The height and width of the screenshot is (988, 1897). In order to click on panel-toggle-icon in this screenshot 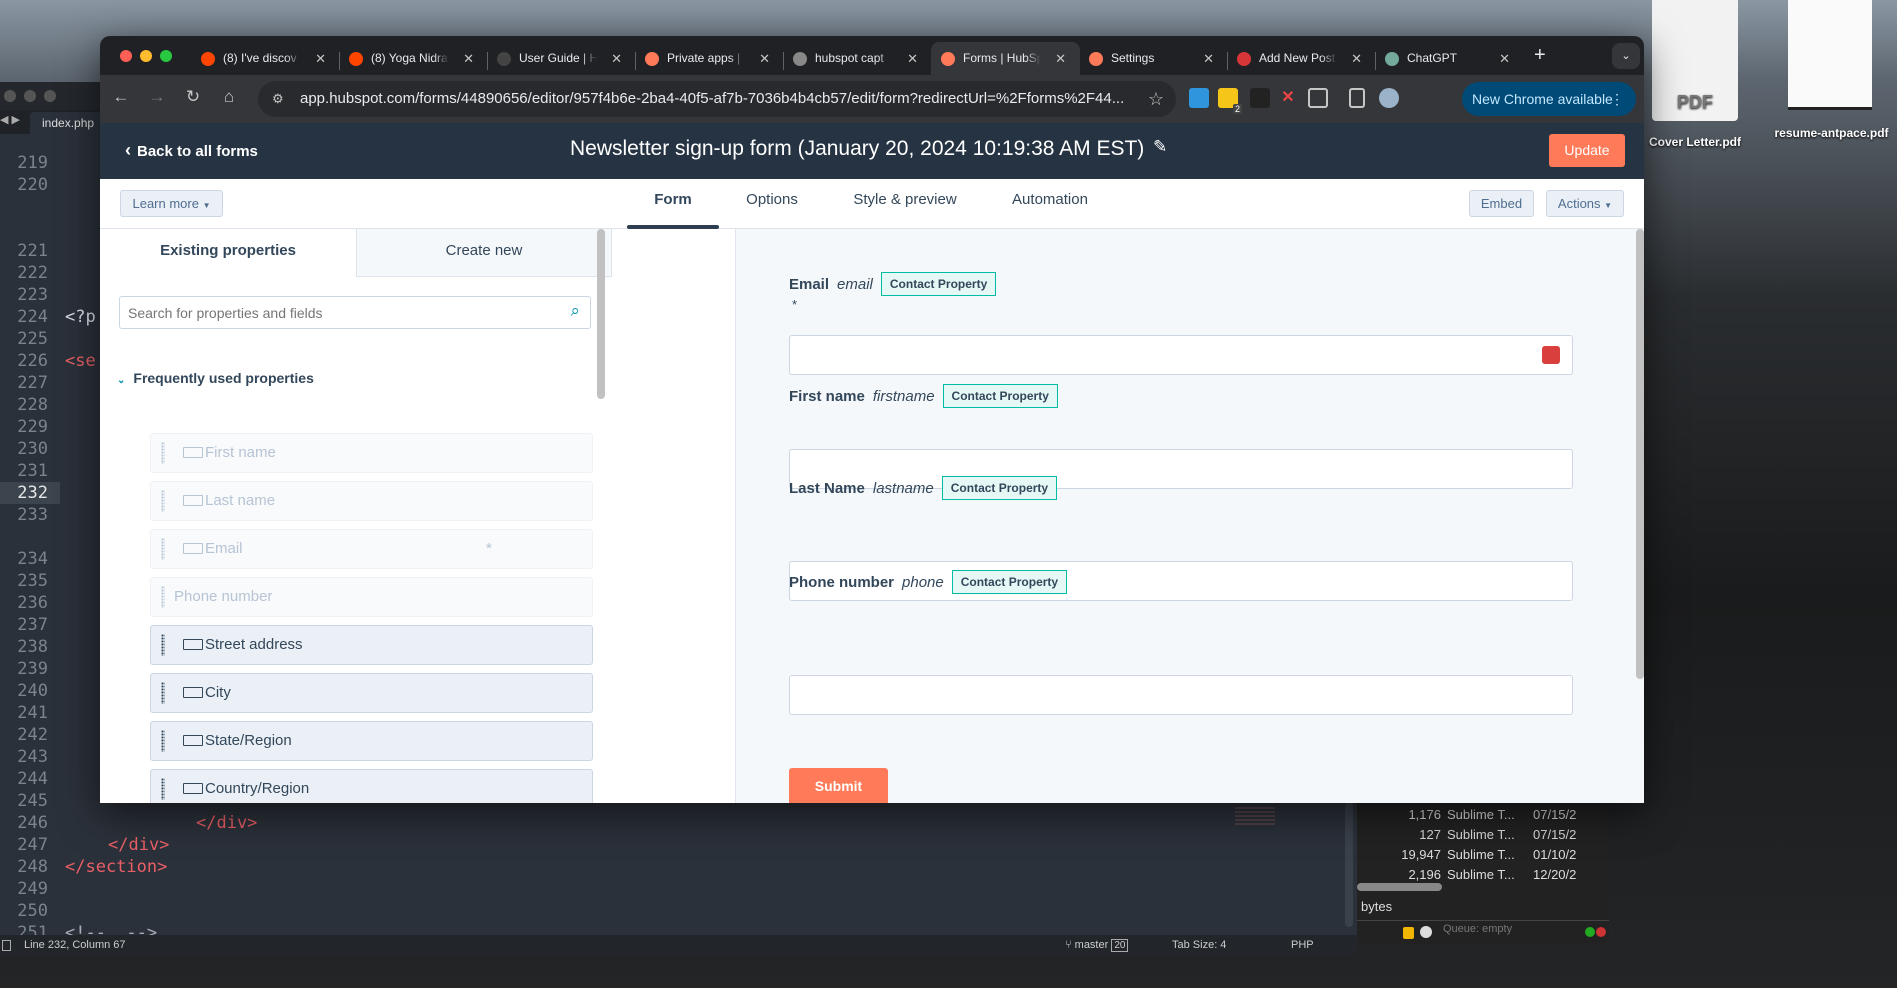, I will do `click(6, 945)`.